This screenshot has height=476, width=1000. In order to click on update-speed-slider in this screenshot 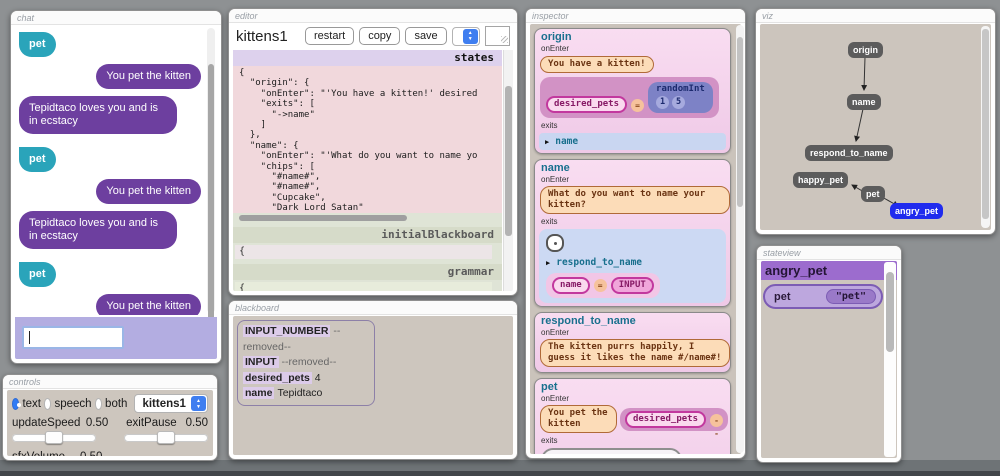, I will do `click(54, 437)`.